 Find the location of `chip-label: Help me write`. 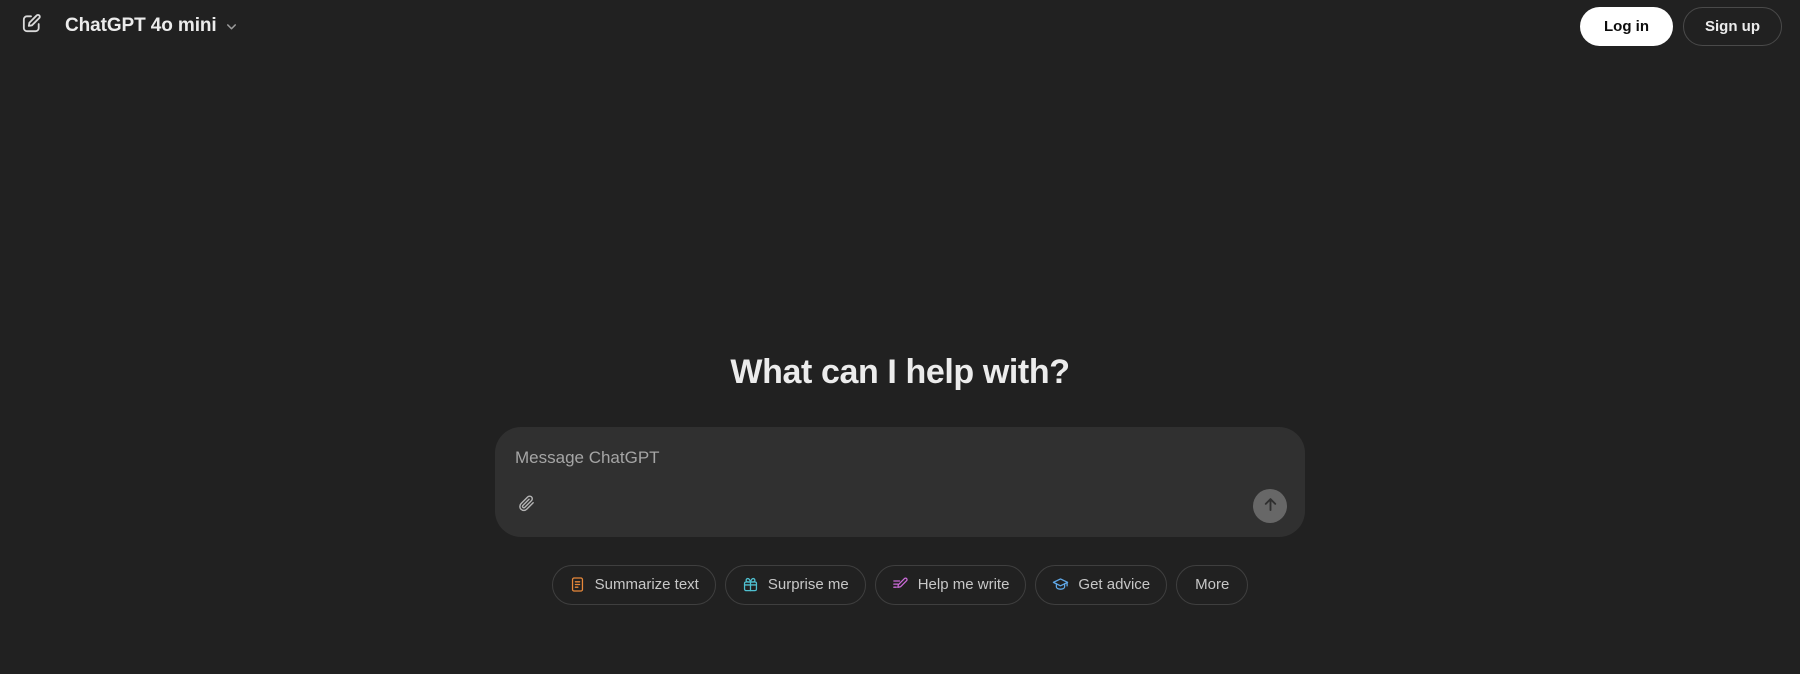

chip-label: Help me write is located at coordinates (963, 585).